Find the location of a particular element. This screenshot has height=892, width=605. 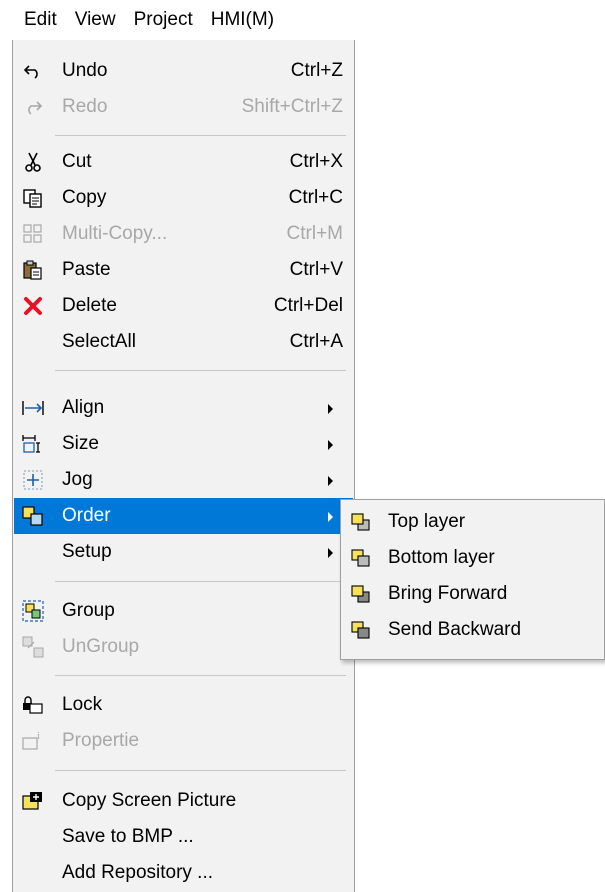

jog-icon is located at coordinates (33, 480).